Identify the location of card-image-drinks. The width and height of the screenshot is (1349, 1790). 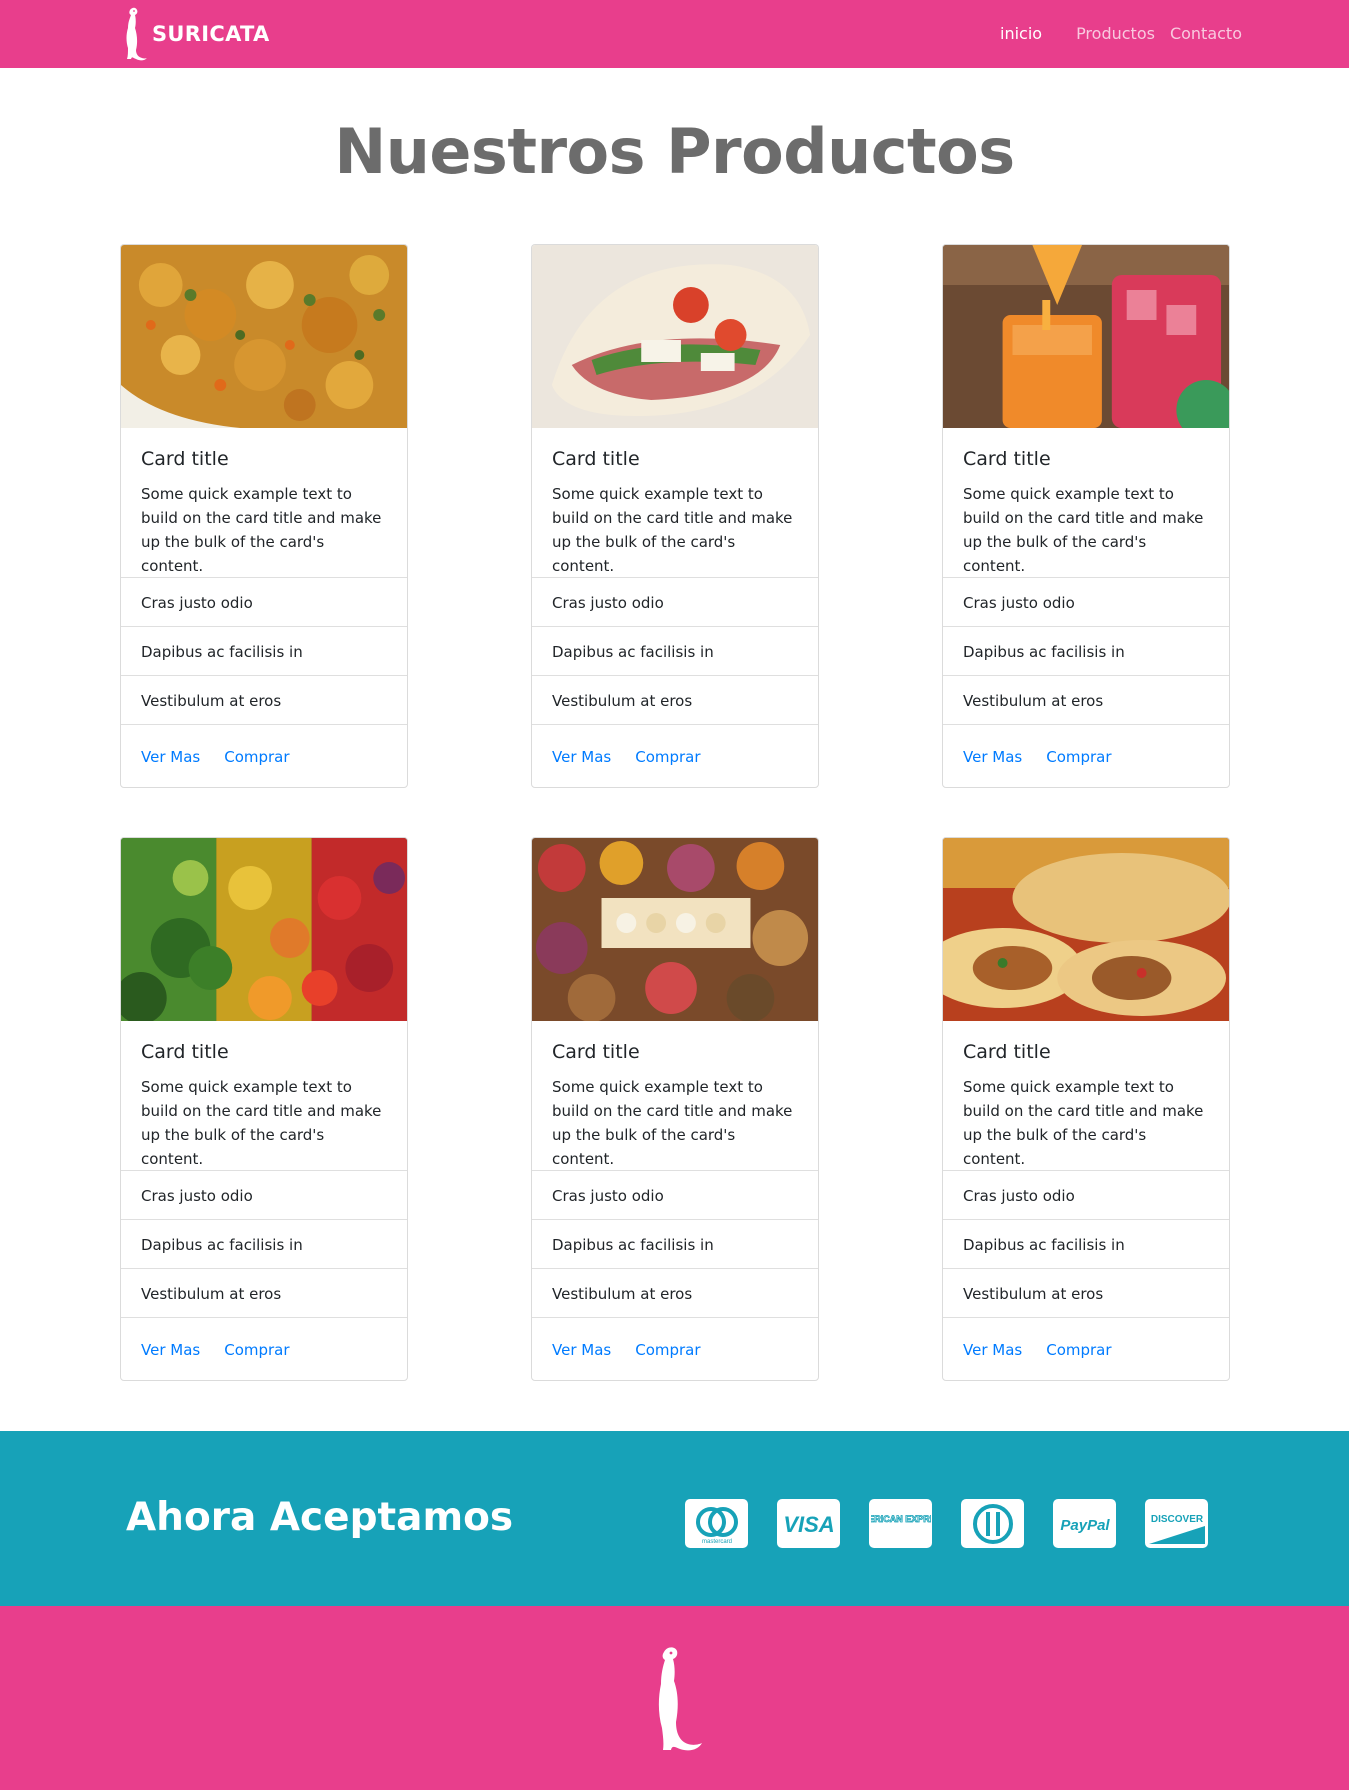
(1086, 336).